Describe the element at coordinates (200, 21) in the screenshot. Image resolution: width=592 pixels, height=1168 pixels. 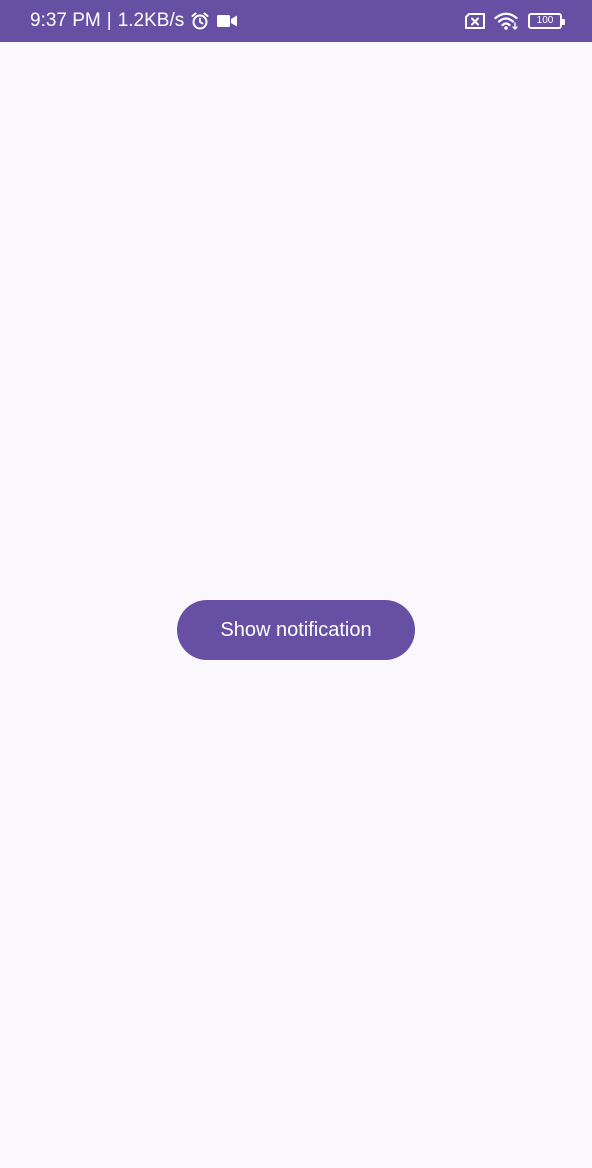
I see `alarm-icon` at that location.